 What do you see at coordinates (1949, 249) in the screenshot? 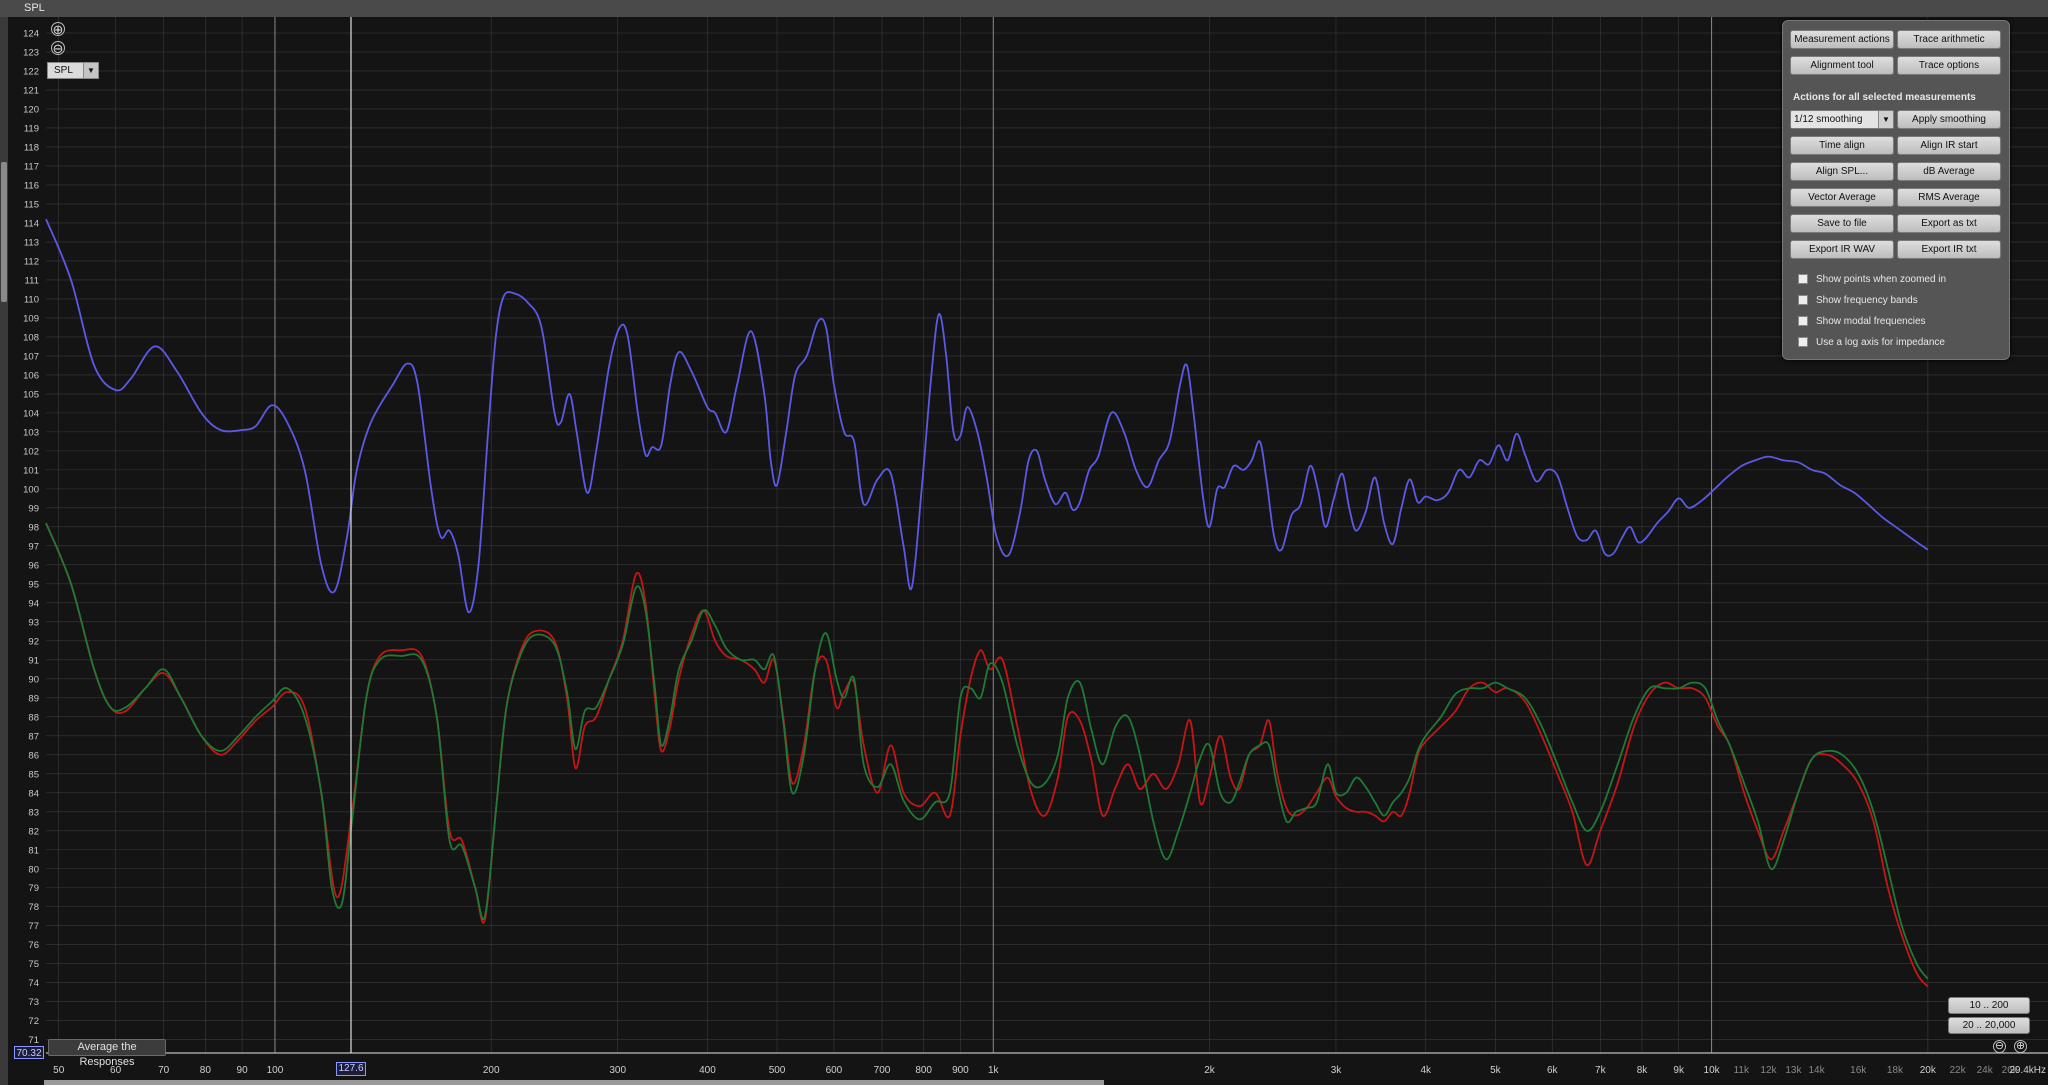
I see `export-ir-txt-button: Export IR txt` at bounding box center [1949, 249].